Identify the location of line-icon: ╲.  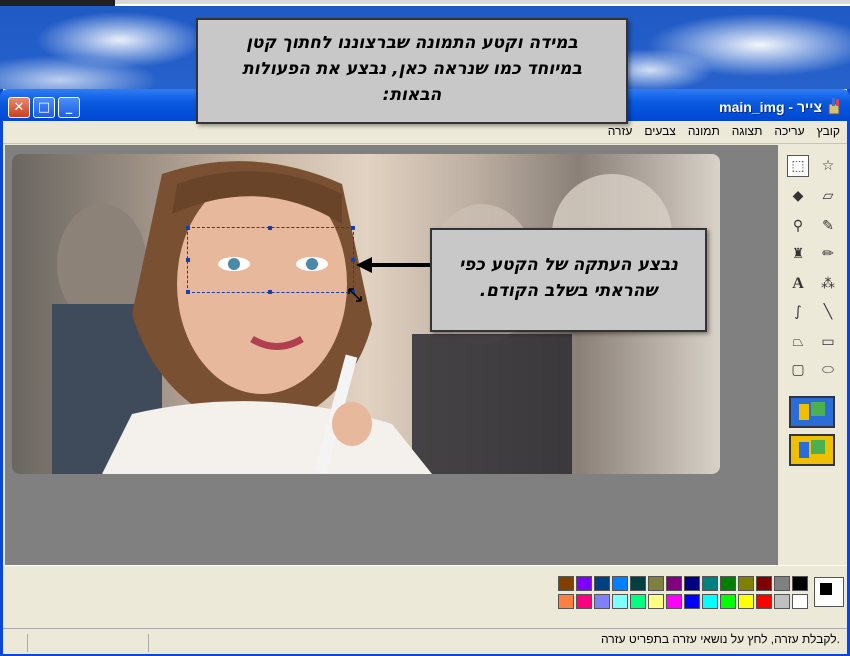
(828, 312).